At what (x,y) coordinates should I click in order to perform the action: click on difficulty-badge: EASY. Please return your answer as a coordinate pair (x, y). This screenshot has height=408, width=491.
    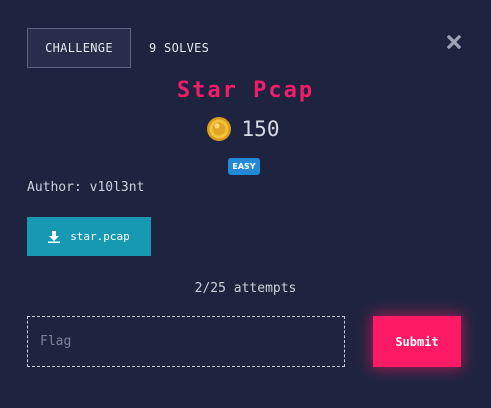
    Looking at the image, I should click on (244, 166).